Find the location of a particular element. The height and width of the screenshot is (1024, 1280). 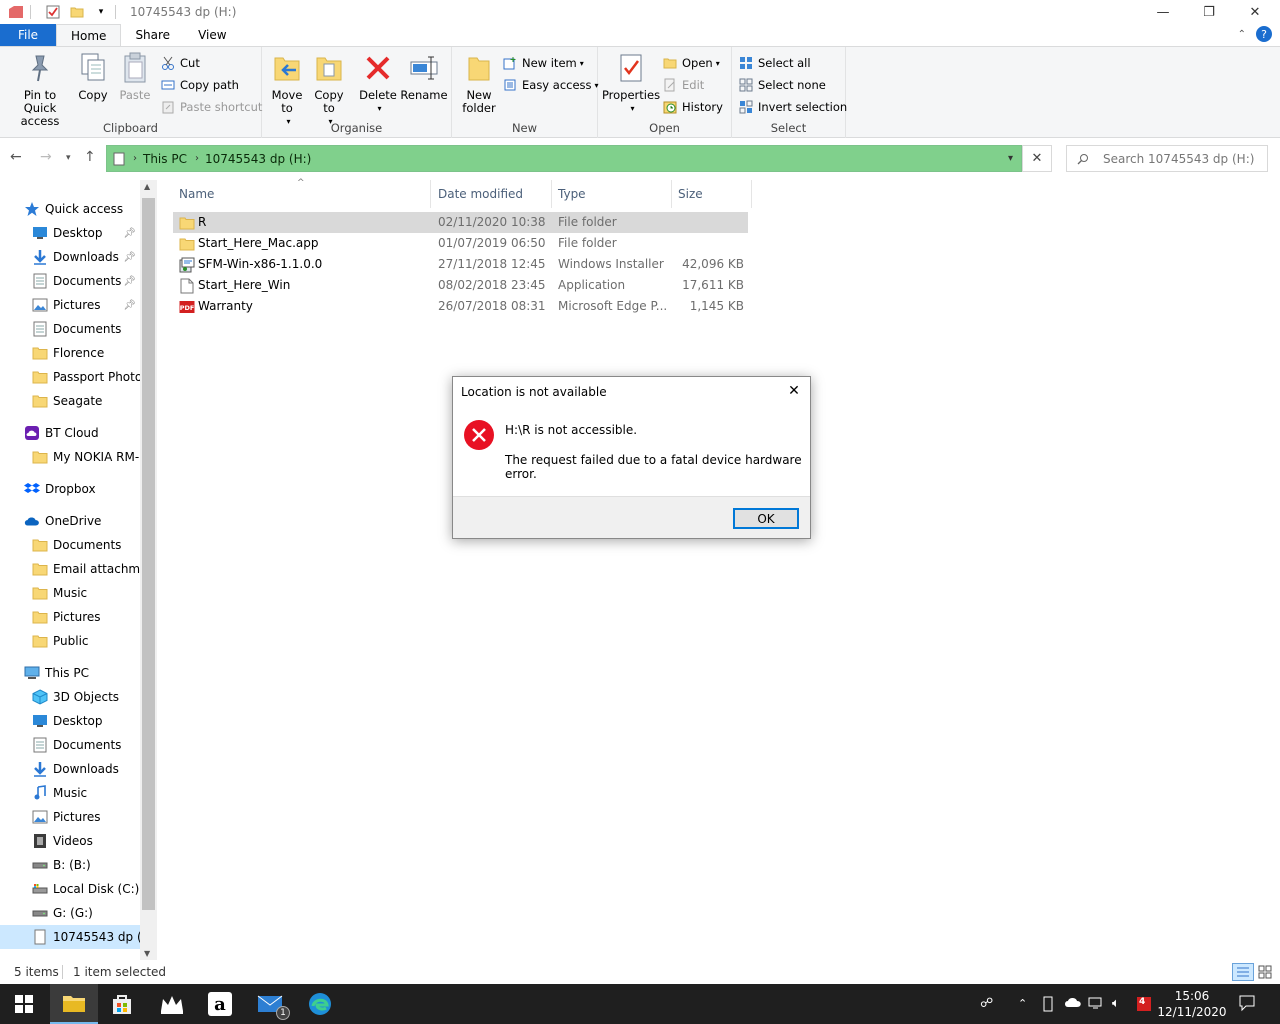

sidebar-item-seagate: Seagate is located at coordinates (70, 401).